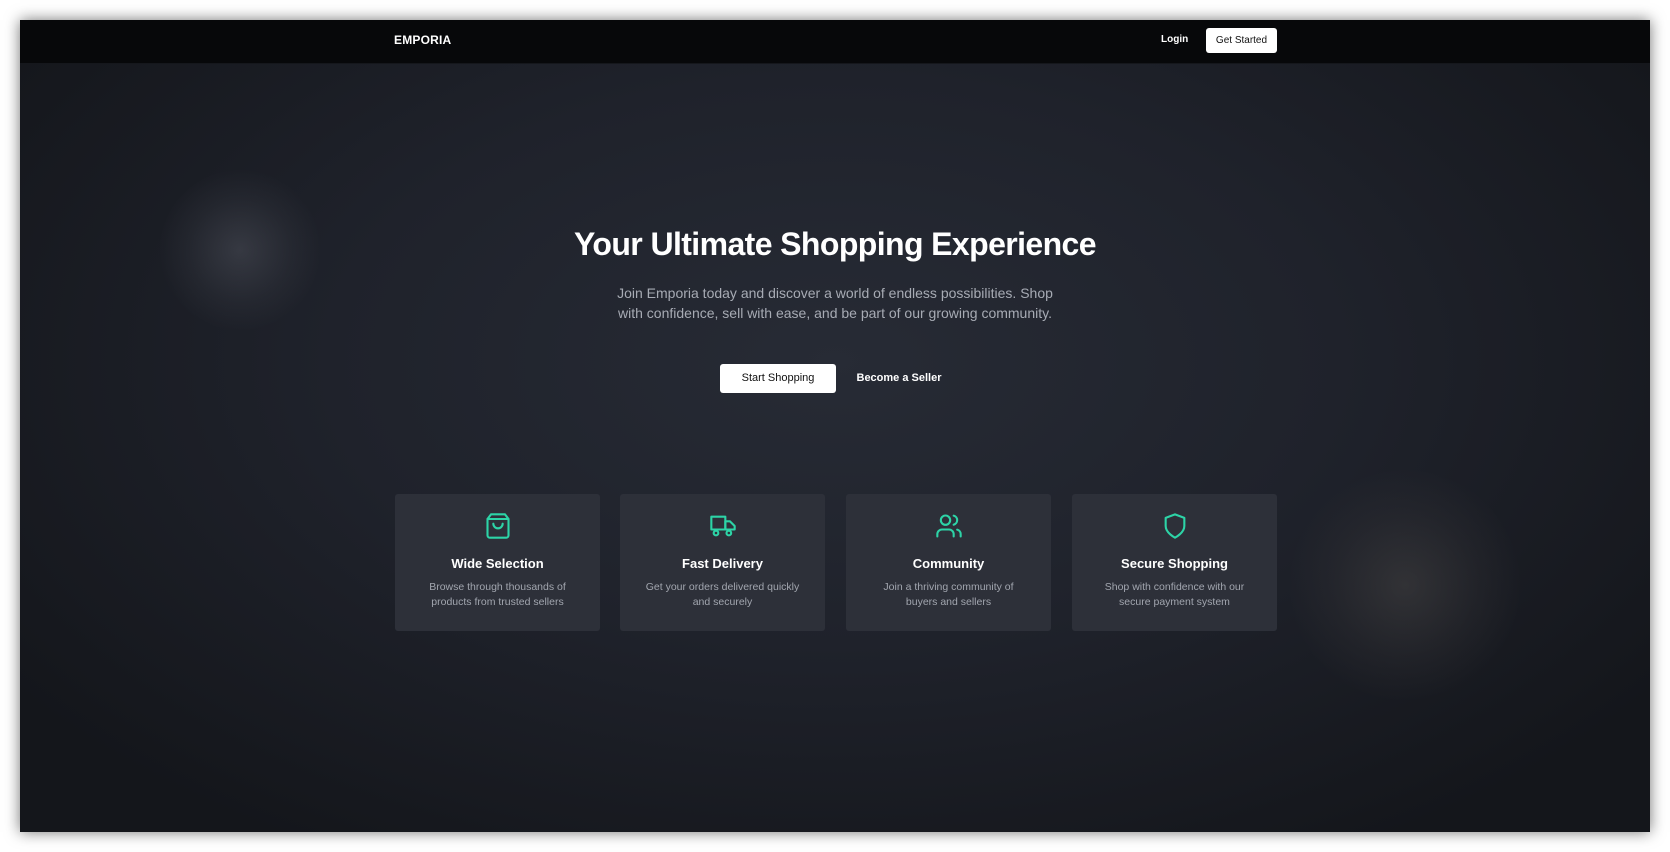  What do you see at coordinates (498, 526) in the screenshot?
I see `shopping-bag-icon` at bounding box center [498, 526].